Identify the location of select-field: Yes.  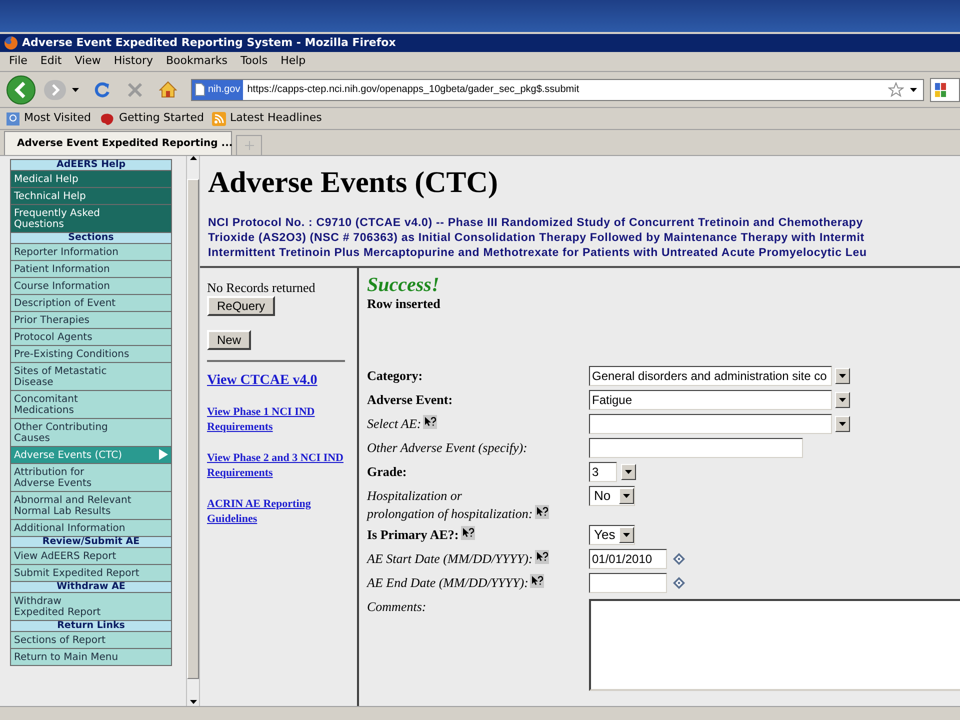
(612, 535).